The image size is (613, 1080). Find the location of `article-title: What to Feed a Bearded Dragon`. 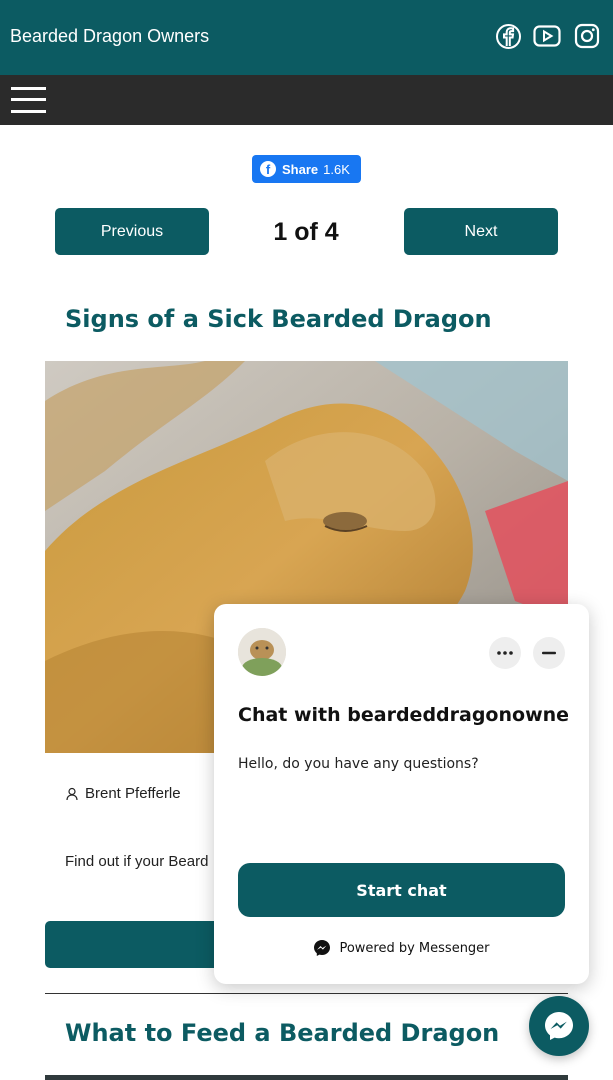

article-title: What to Feed a Bearded Dragon is located at coordinates (282, 1033).